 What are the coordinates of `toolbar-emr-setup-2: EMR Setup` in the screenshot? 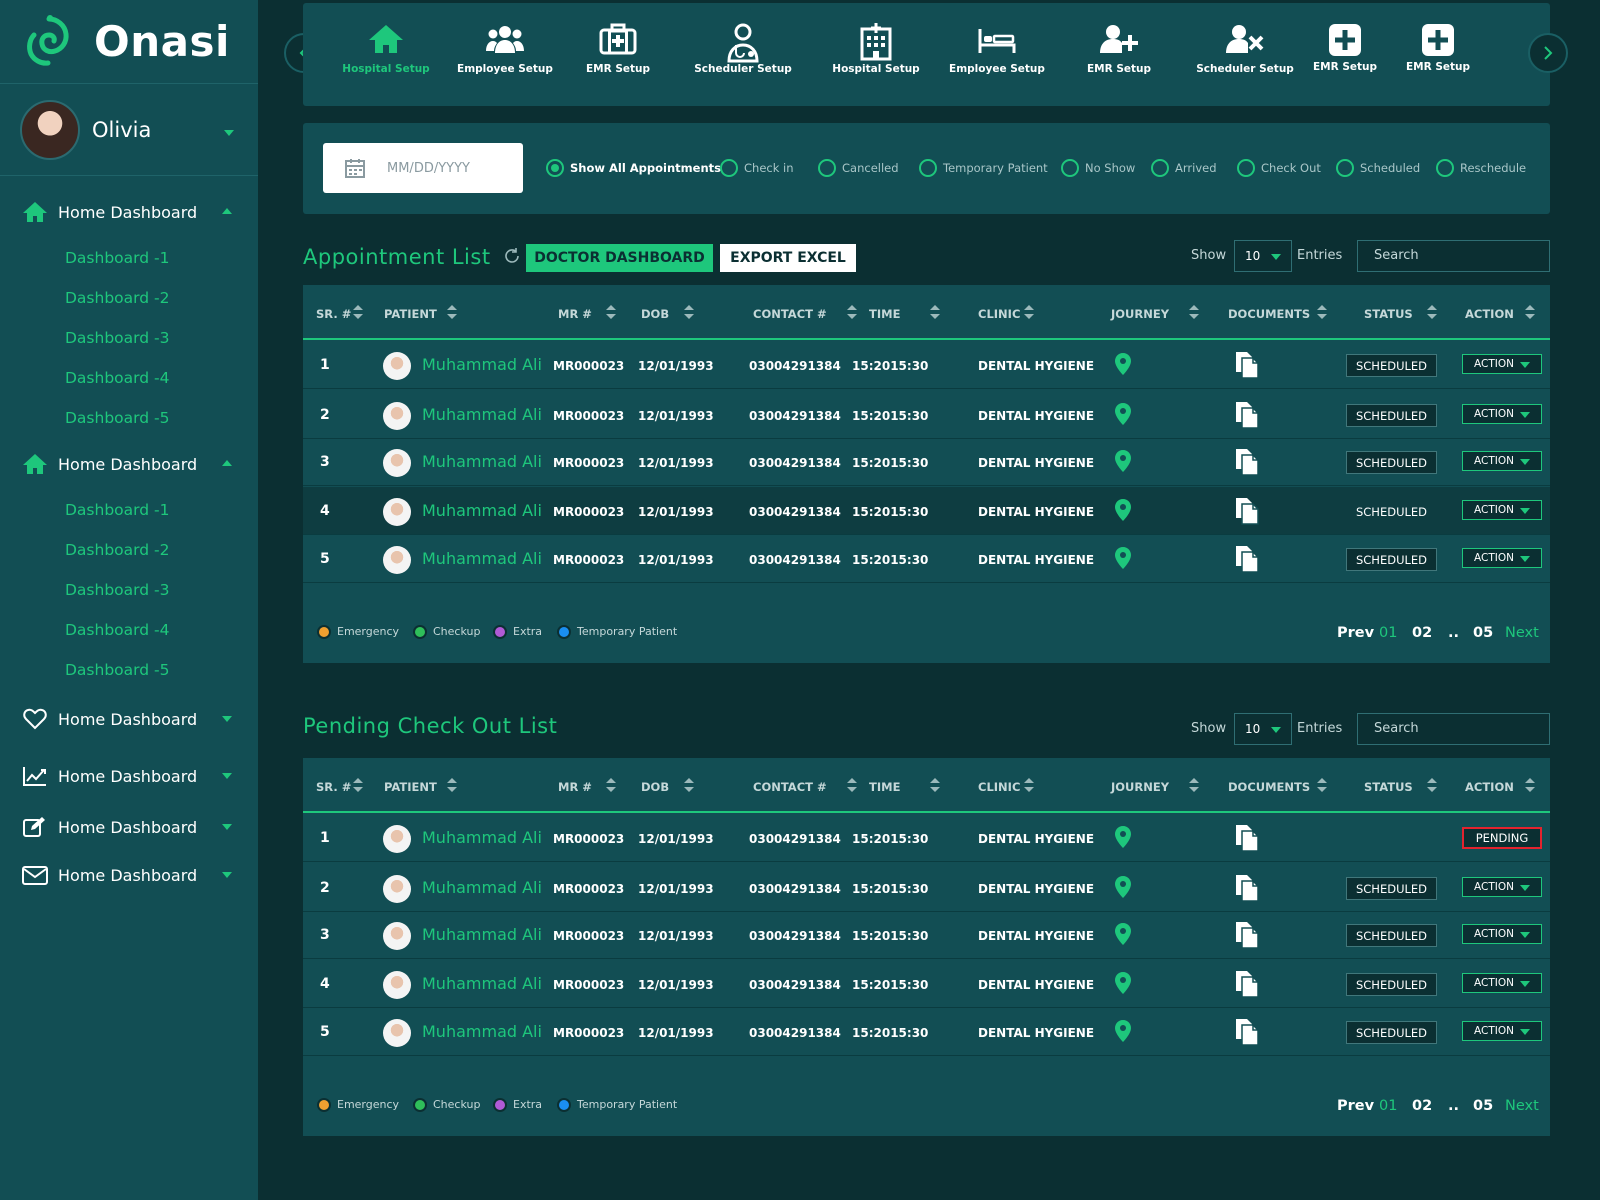 It's located at (1119, 49).